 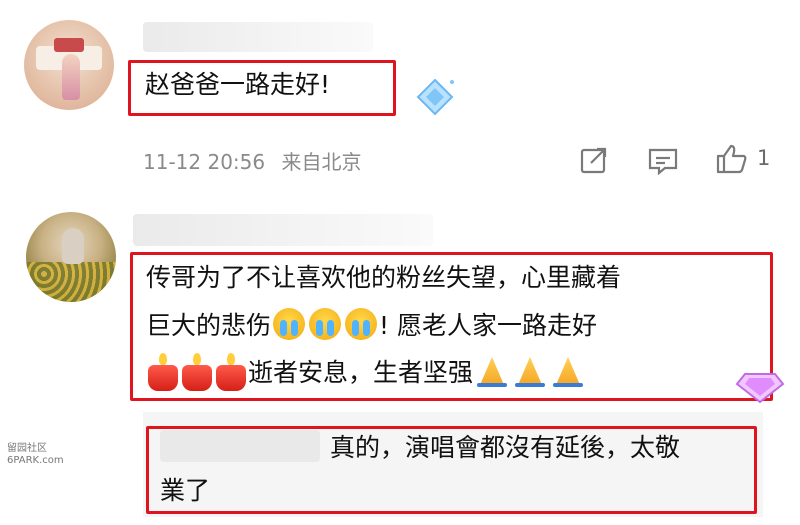 I want to click on comment-line-3-text: 逝者安息，生者坚强, so click(x=361, y=372).